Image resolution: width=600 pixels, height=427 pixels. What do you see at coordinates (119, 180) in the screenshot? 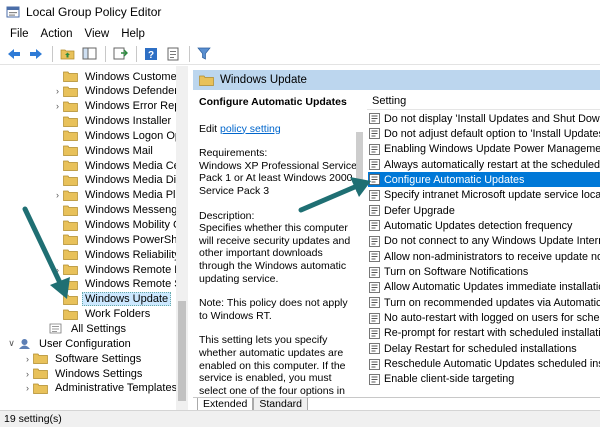
I see `tree-item: Windows Media Digit` at bounding box center [119, 180].